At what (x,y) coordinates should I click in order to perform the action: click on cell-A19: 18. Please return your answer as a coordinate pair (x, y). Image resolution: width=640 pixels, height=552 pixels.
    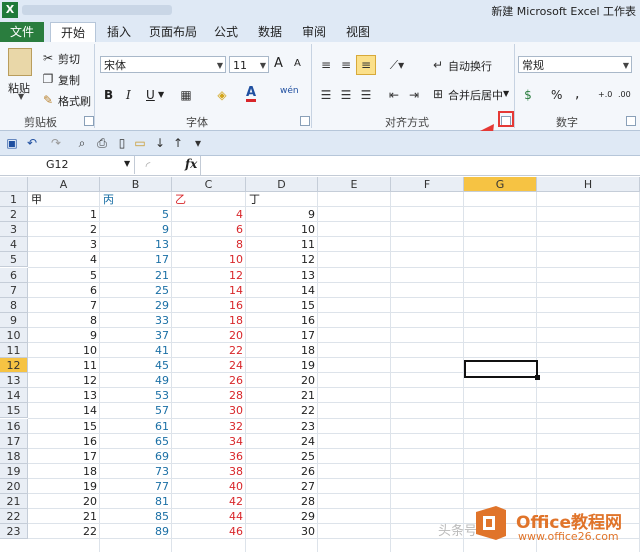
    Looking at the image, I should click on (64, 471).